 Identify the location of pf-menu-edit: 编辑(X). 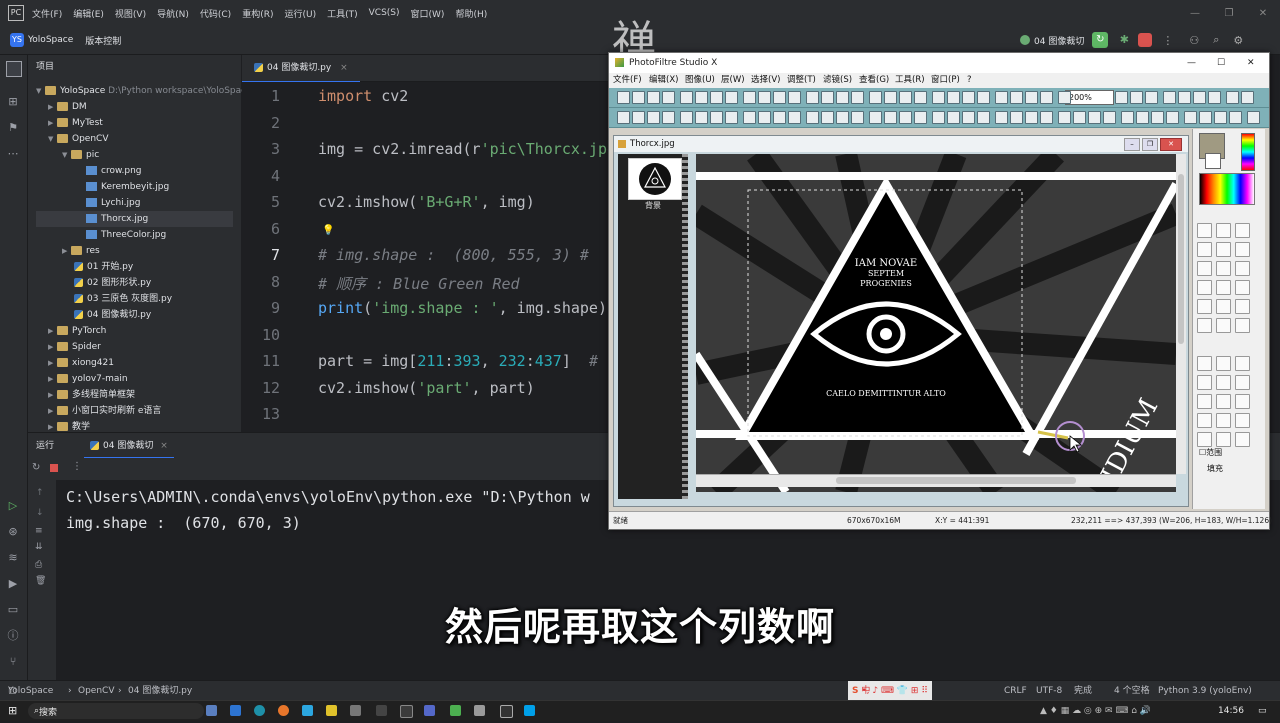
(663, 80).